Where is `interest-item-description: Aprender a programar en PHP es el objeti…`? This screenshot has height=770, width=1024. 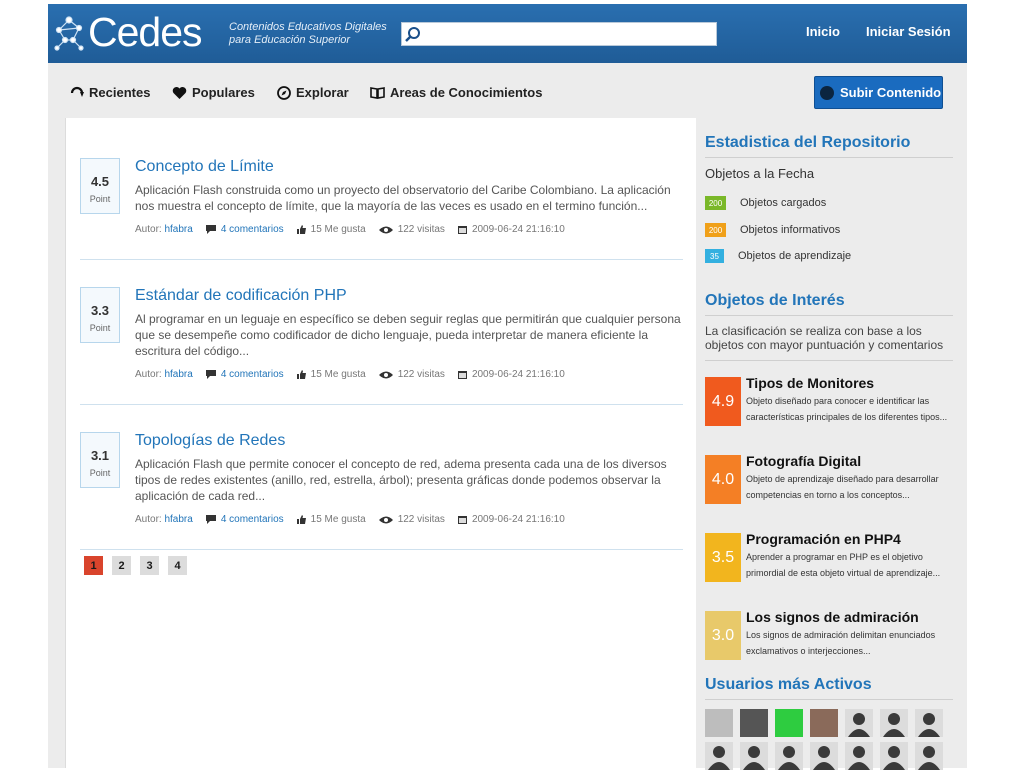 interest-item-description: Aprender a programar en PHP es el objeti… is located at coordinates (843, 565).